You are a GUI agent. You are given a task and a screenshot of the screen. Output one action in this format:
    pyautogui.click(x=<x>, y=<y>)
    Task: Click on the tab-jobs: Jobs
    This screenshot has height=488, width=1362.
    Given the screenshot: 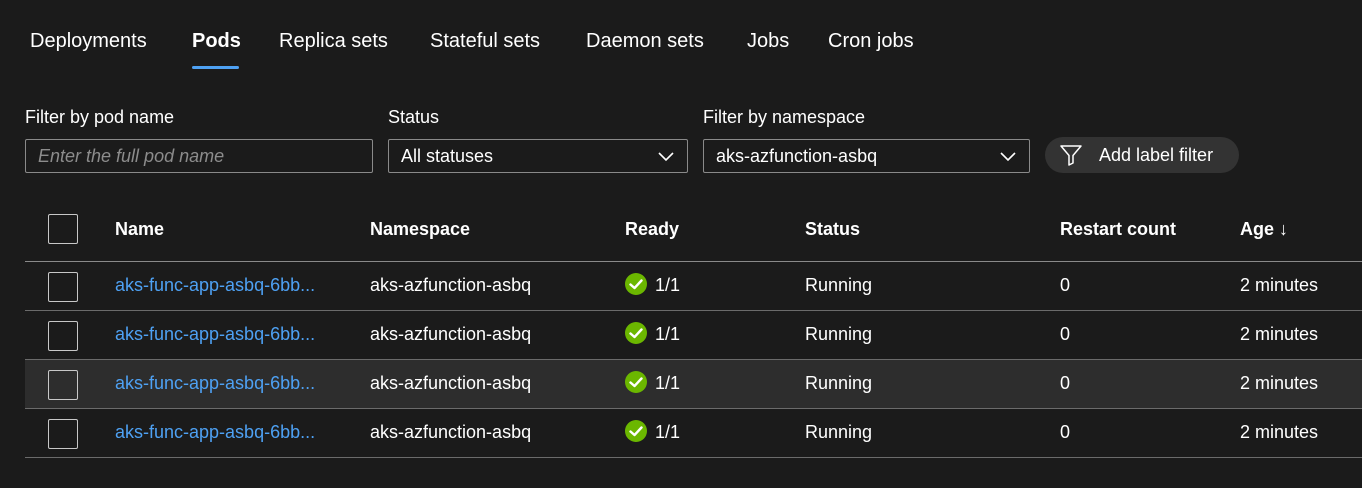 What is the action you would take?
    pyautogui.click(x=768, y=41)
    